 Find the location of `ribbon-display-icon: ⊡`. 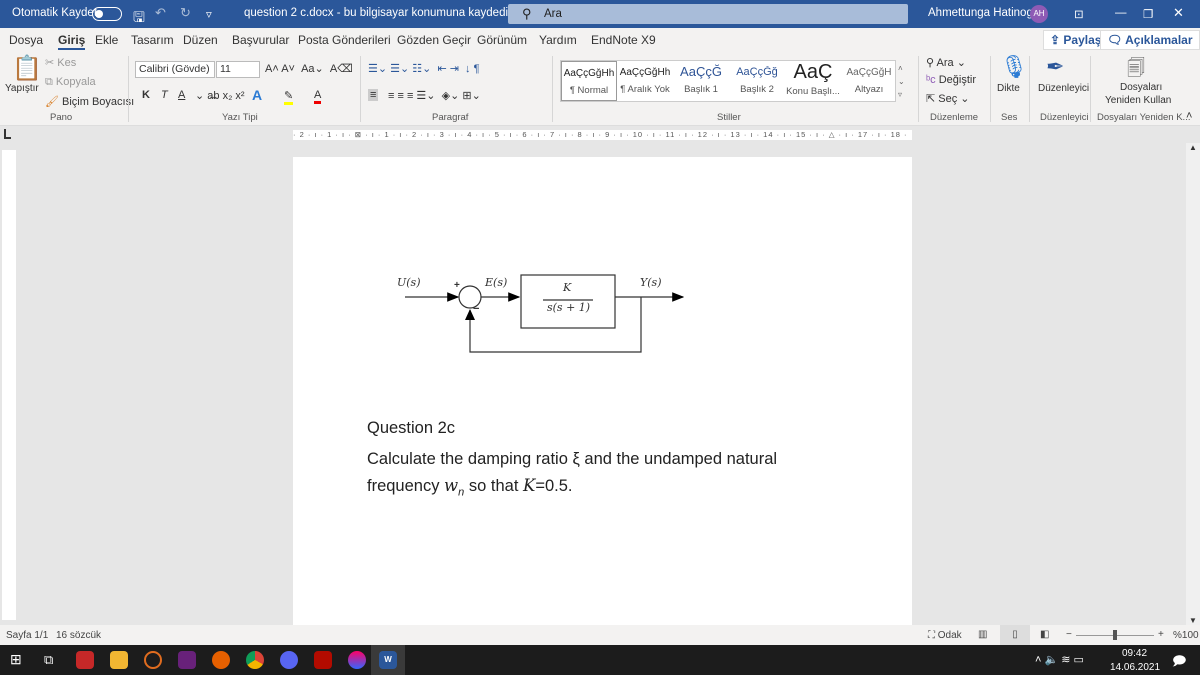

ribbon-display-icon: ⊡ is located at coordinates (1079, 14).